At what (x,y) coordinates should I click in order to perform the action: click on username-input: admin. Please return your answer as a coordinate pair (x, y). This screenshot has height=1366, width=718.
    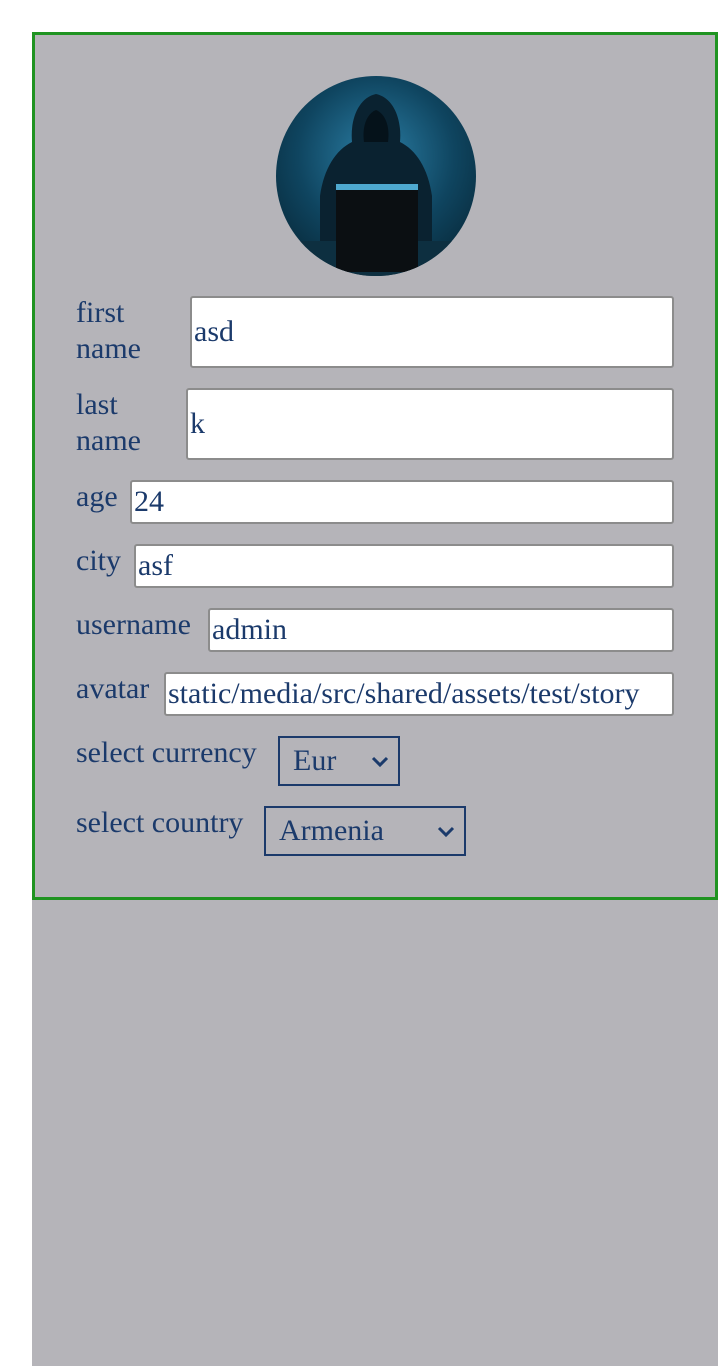
    Looking at the image, I should click on (441, 630).